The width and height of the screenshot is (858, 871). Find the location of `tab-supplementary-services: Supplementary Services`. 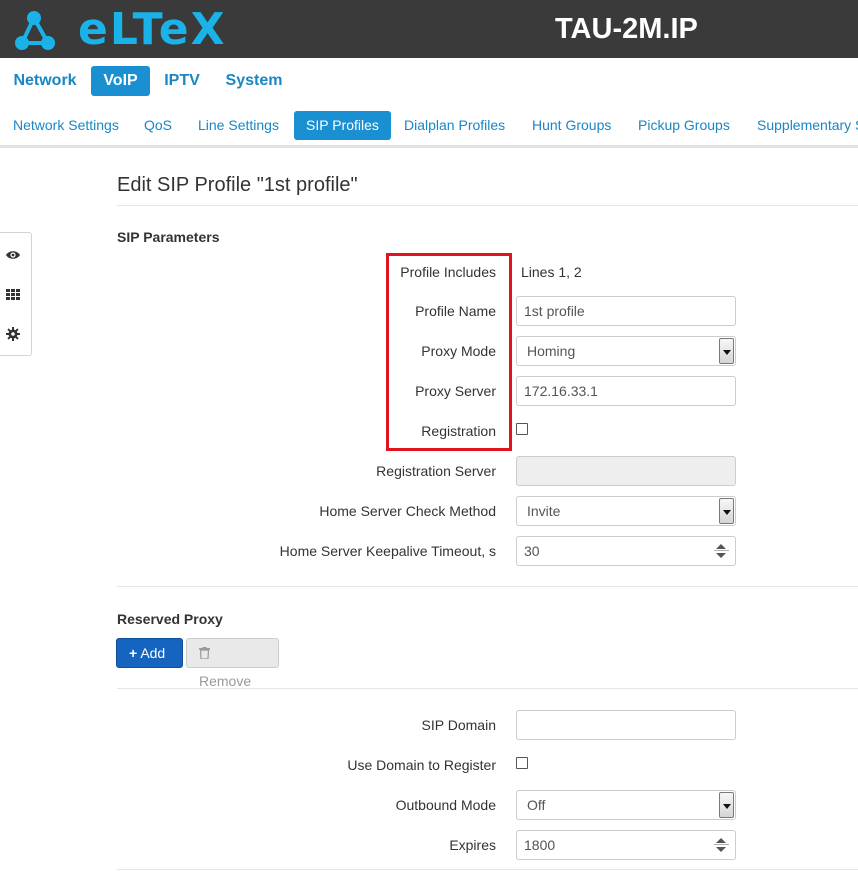

tab-supplementary-services: Supplementary Services is located at coordinates (807, 125).